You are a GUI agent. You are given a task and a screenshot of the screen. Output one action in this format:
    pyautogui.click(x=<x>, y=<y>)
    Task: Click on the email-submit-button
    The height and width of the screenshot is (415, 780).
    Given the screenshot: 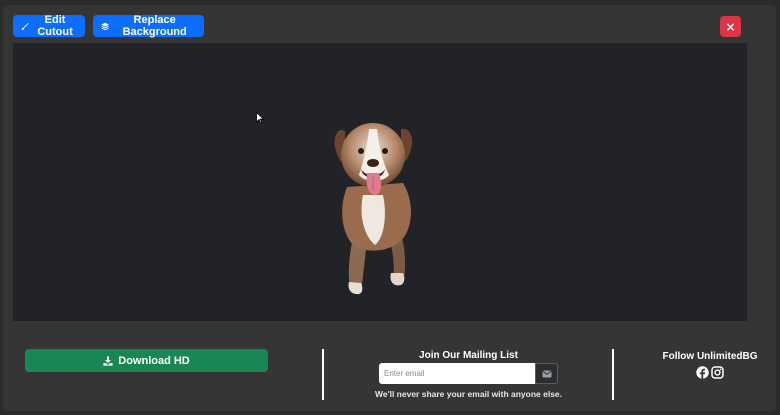 What is the action you would take?
    pyautogui.click(x=546, y=373)
    